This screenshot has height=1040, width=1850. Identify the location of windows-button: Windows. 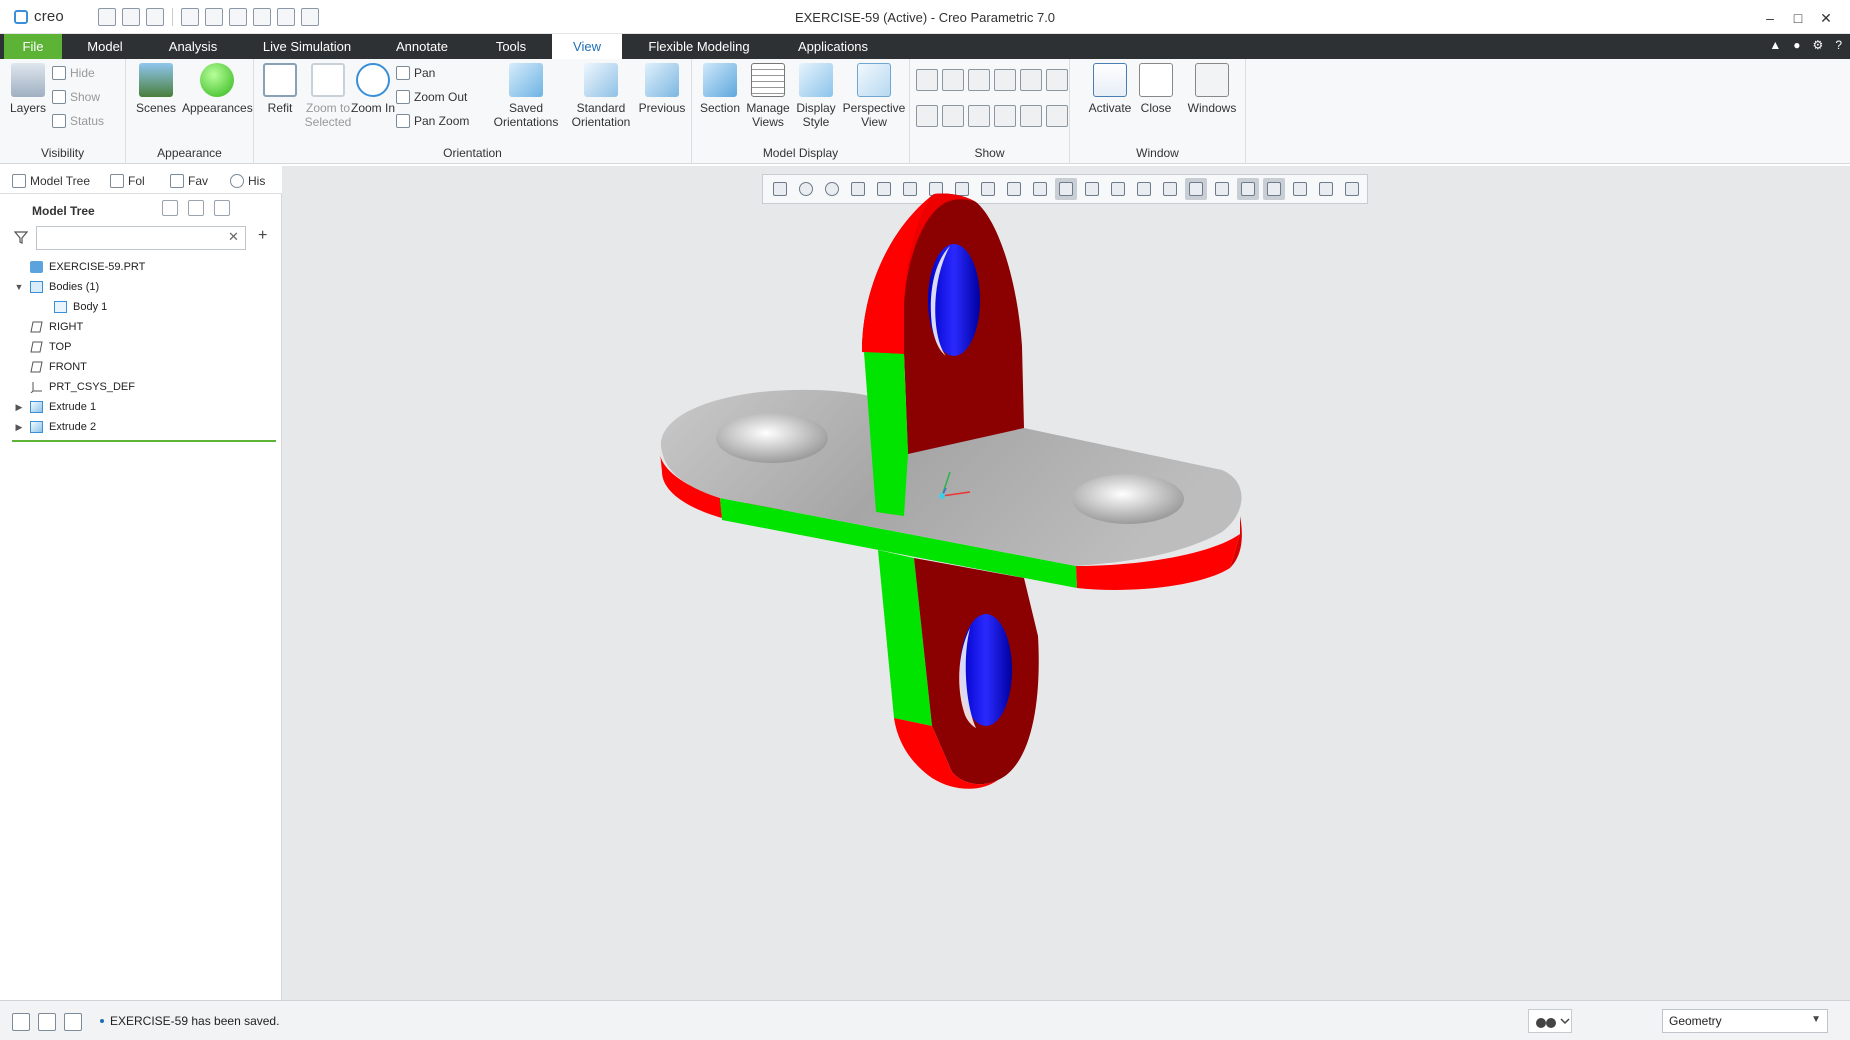
(1212, 89).